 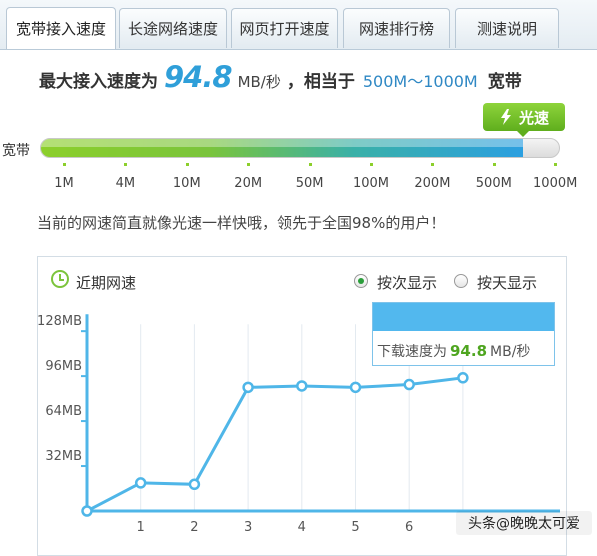 I want to click on x-tick-label: 5, so click(x=355, y=527).